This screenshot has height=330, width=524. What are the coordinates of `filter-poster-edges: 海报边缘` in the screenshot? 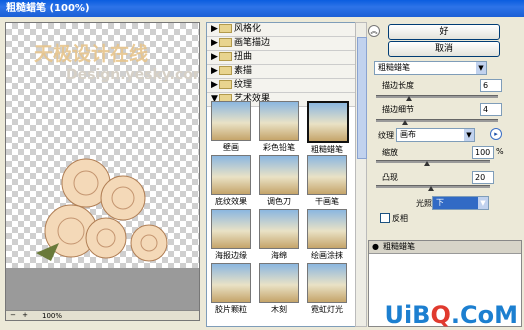 It's located at (231, 235).